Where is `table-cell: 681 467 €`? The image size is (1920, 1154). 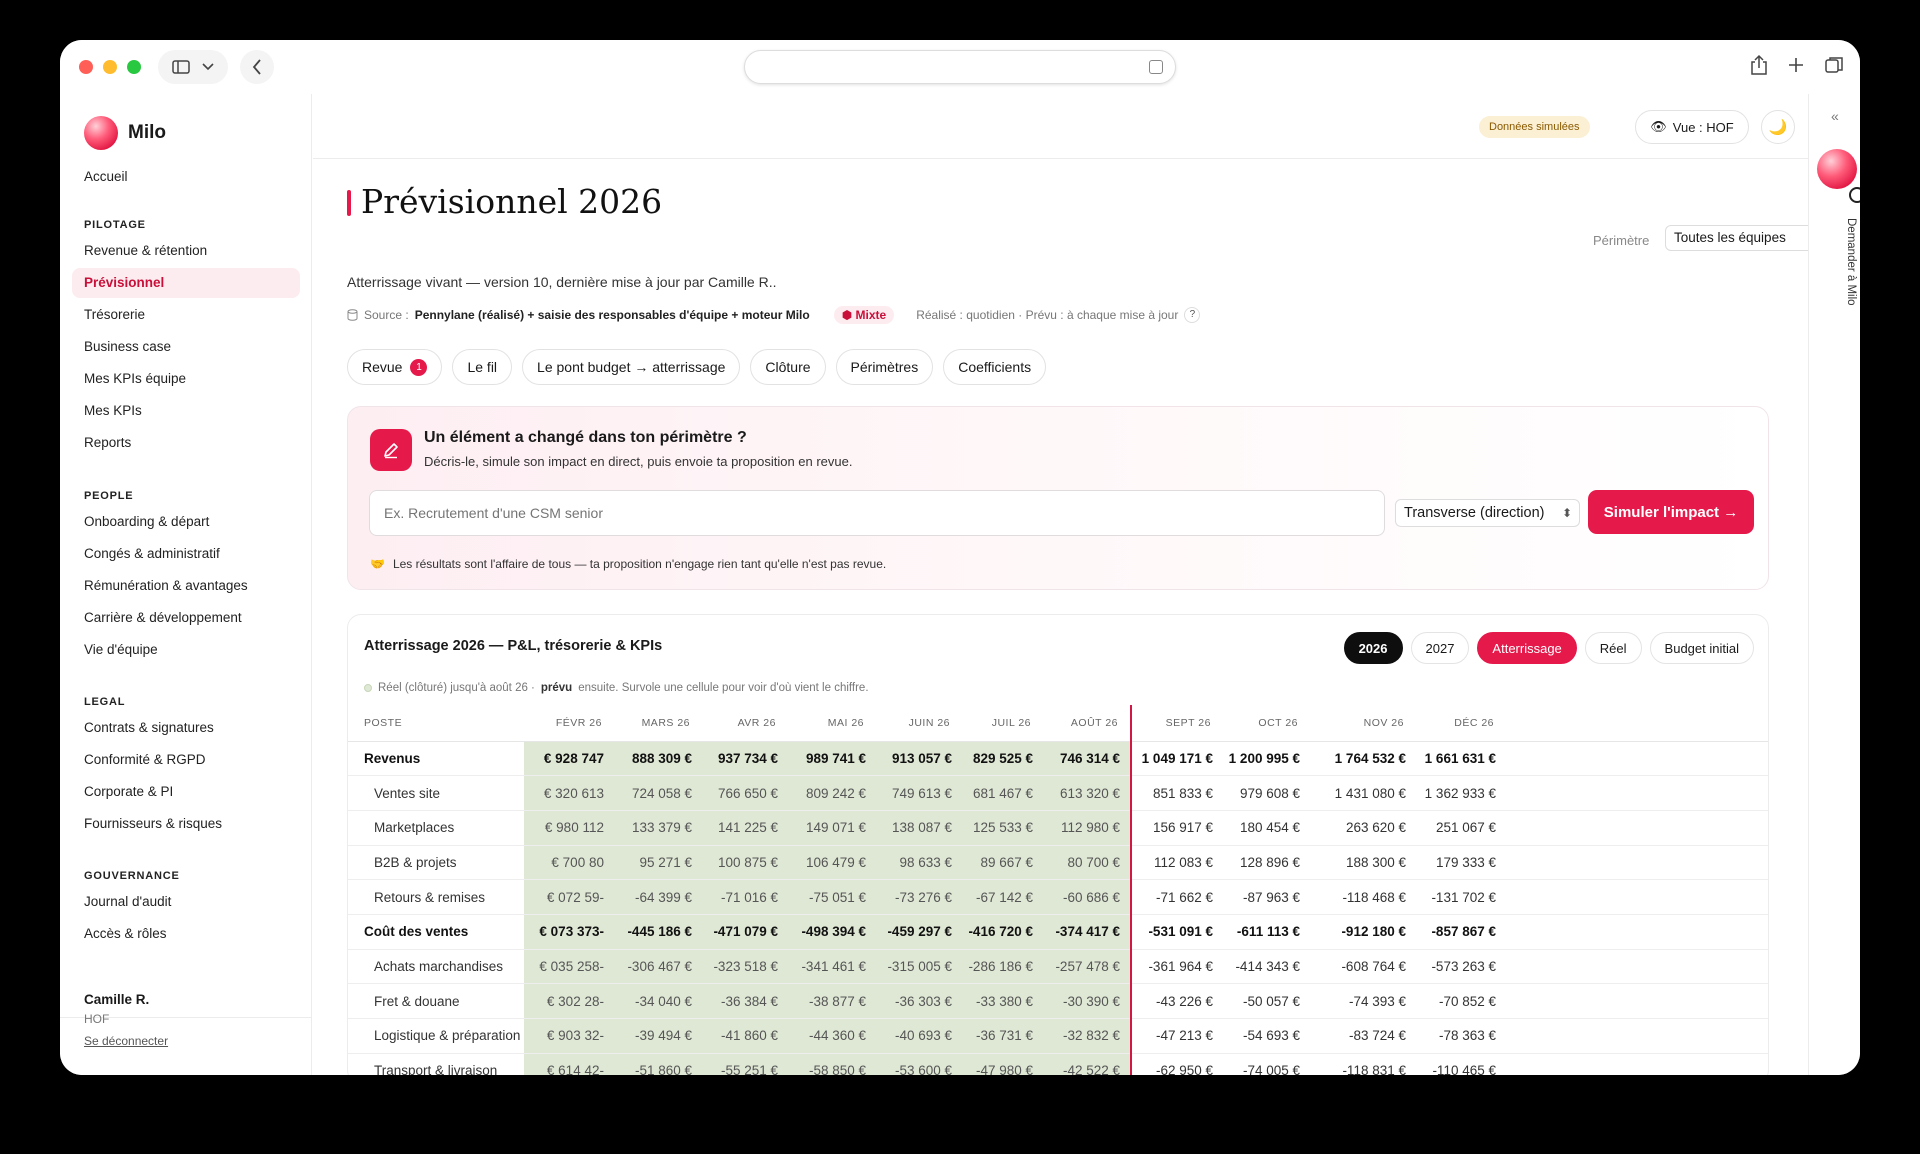 table-cell: 681 467 € is located at coordinates (1002, 793).